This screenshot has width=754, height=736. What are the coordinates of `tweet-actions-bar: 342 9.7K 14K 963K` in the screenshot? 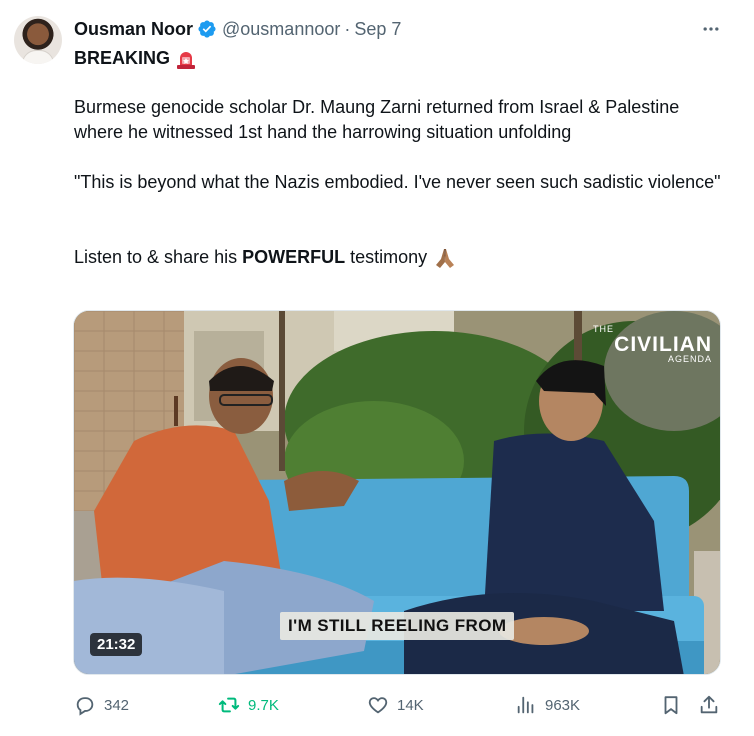 It's located at (400, 705).